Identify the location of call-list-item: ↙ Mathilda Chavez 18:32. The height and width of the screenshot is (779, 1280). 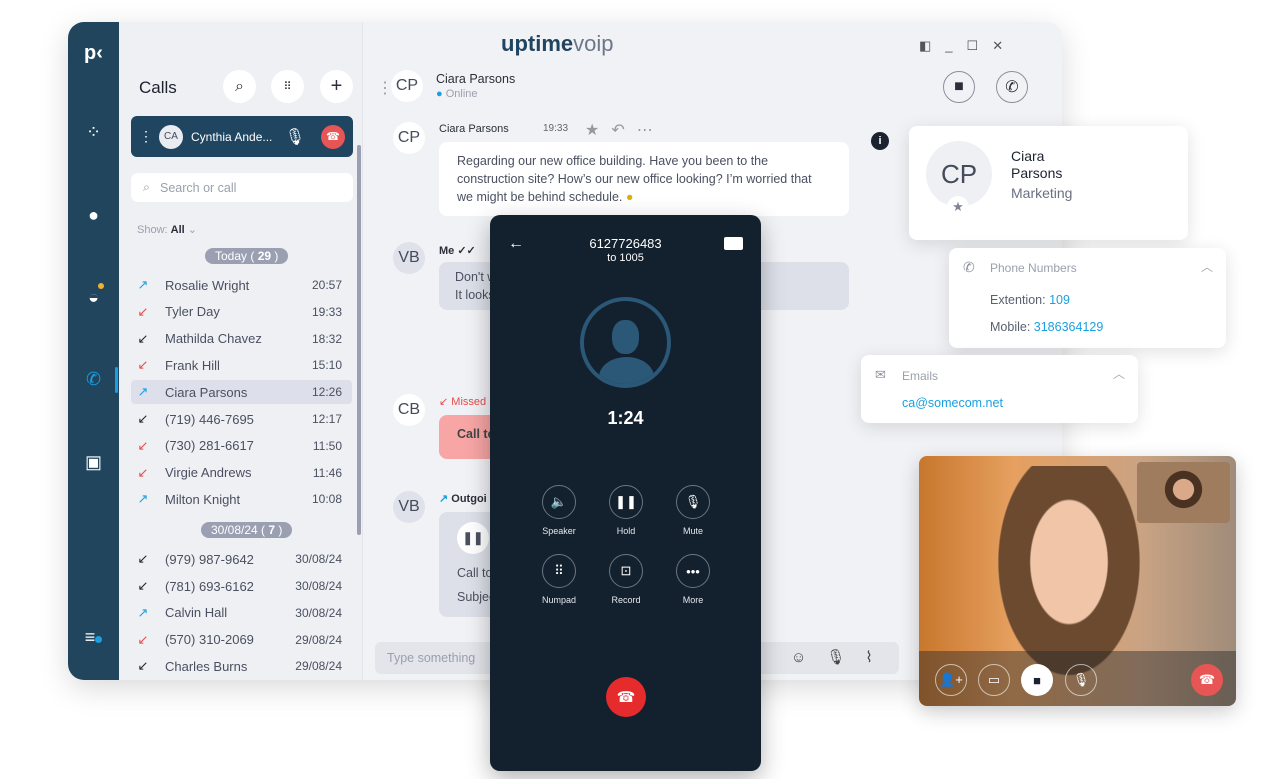
(241, 339).